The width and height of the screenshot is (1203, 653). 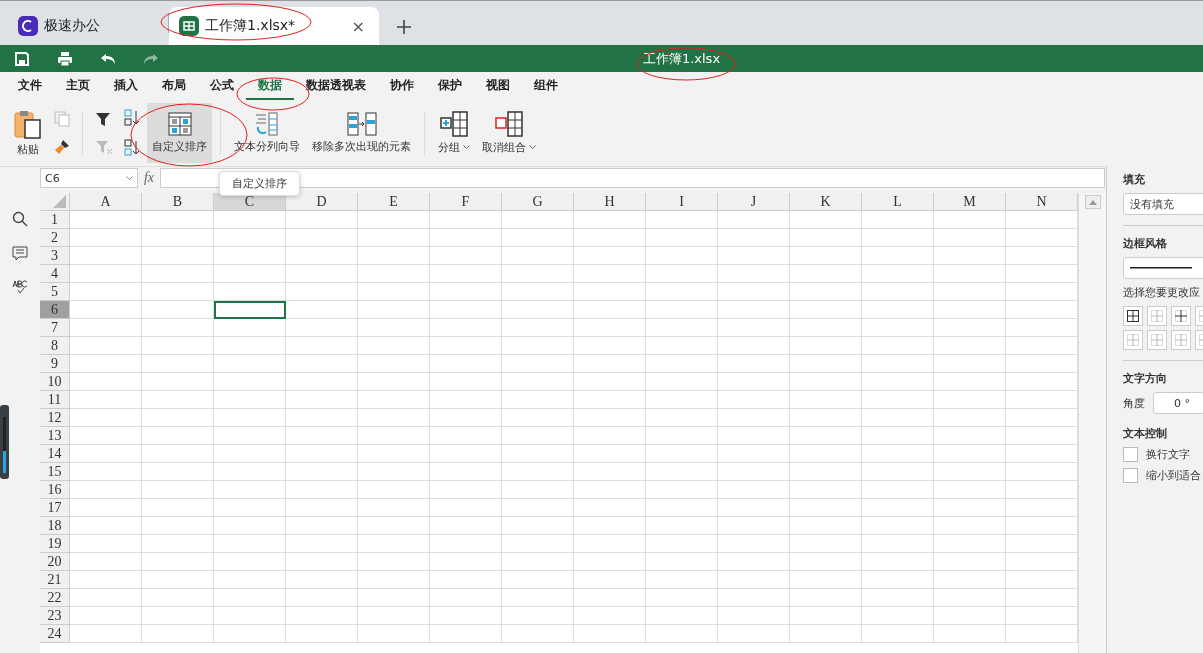 What do you see at coordinates (55, 544) in the screenshot?
I see `row-header: 19` at bounding box center [55, 544].